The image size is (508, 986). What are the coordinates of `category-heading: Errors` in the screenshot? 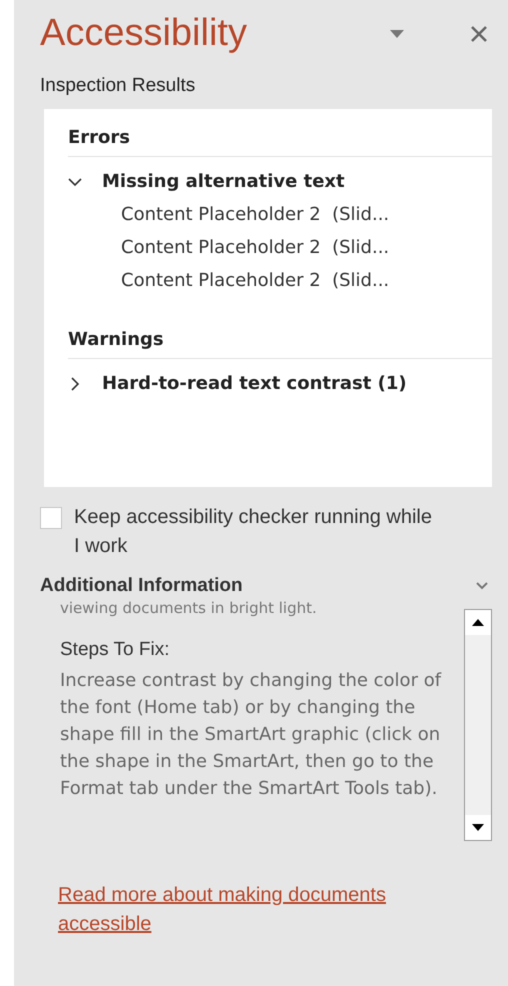 It's located at (280, 136).